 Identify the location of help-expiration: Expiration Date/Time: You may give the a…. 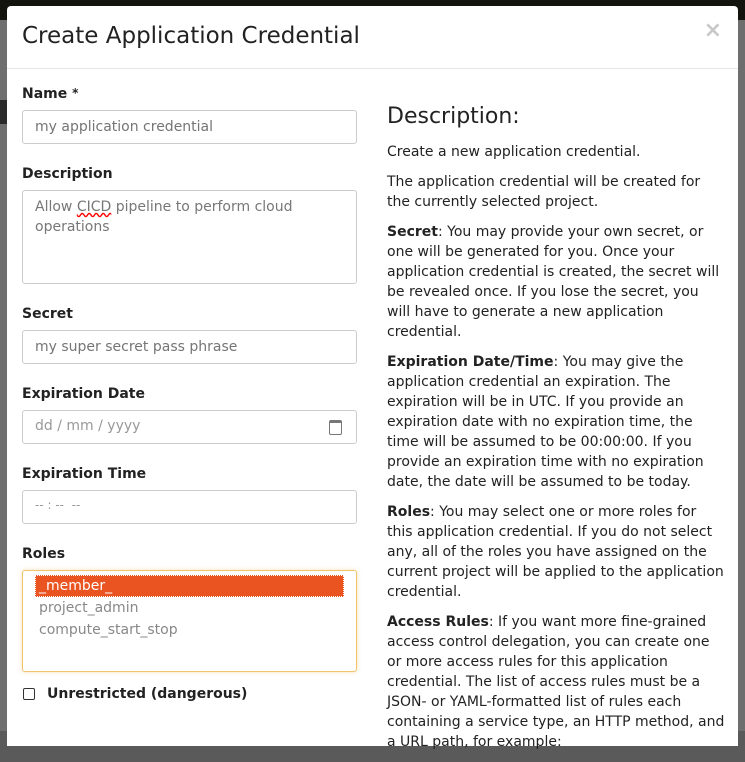
(556, 422).